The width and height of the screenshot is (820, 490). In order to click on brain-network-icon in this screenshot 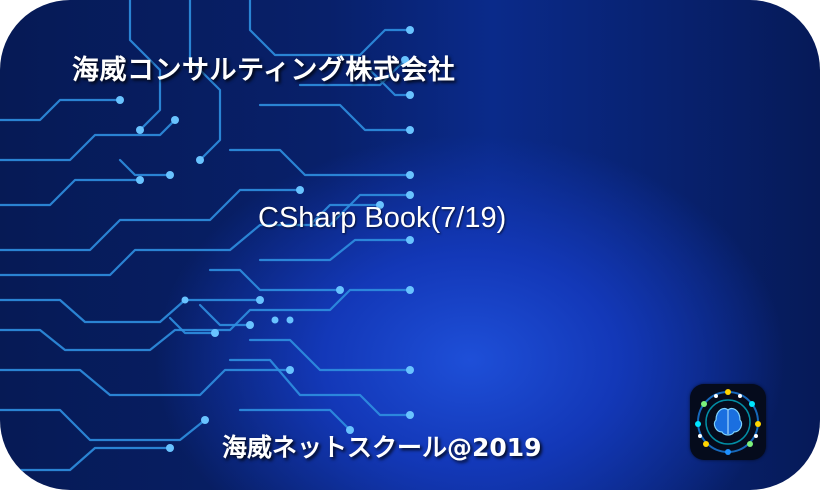, I will do `click(728, 422)`.